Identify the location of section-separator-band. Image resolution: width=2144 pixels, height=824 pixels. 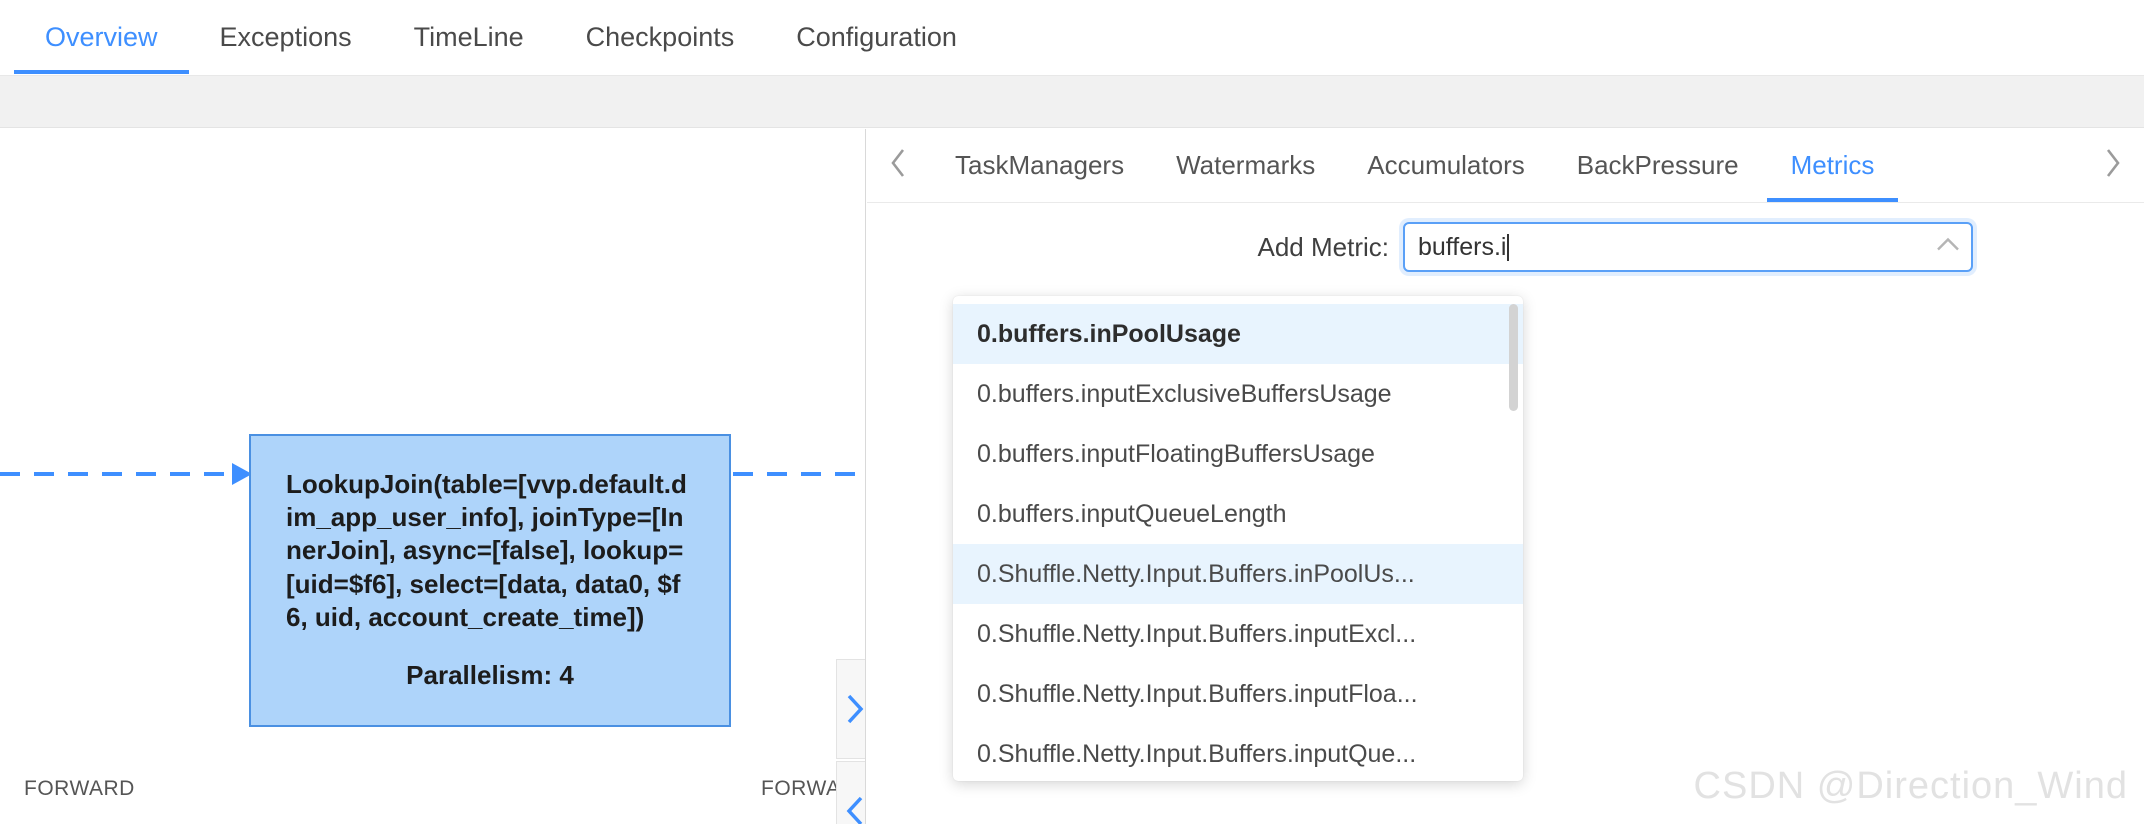
(1072, 102).